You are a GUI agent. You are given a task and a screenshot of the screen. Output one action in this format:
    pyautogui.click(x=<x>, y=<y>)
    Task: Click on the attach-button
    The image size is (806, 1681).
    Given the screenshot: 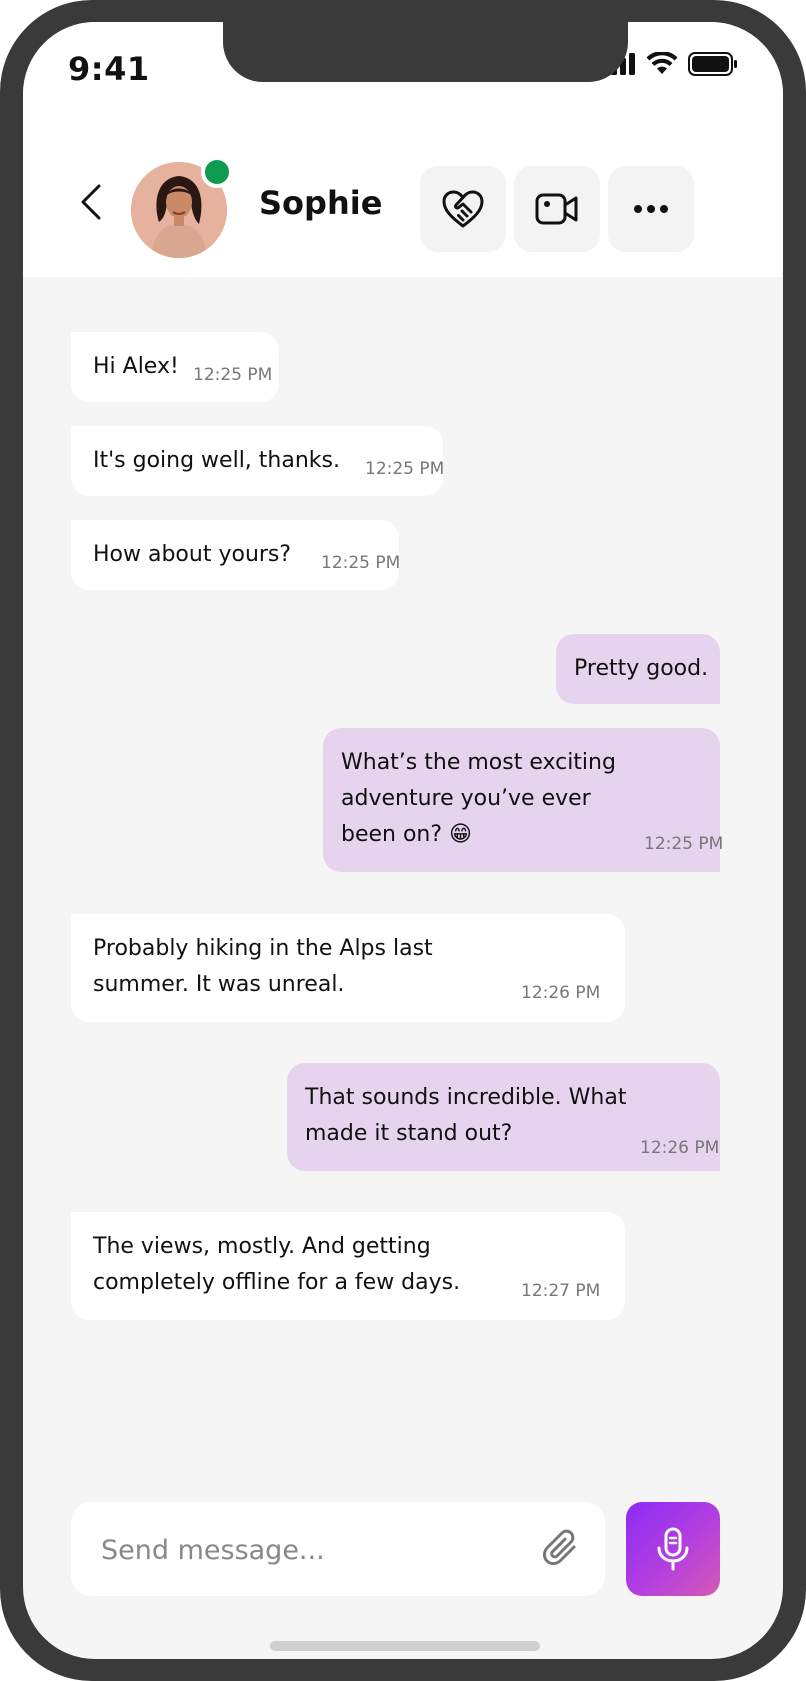 What is the action you would take?
    pyautogui.click(x=562, y=1549)
    